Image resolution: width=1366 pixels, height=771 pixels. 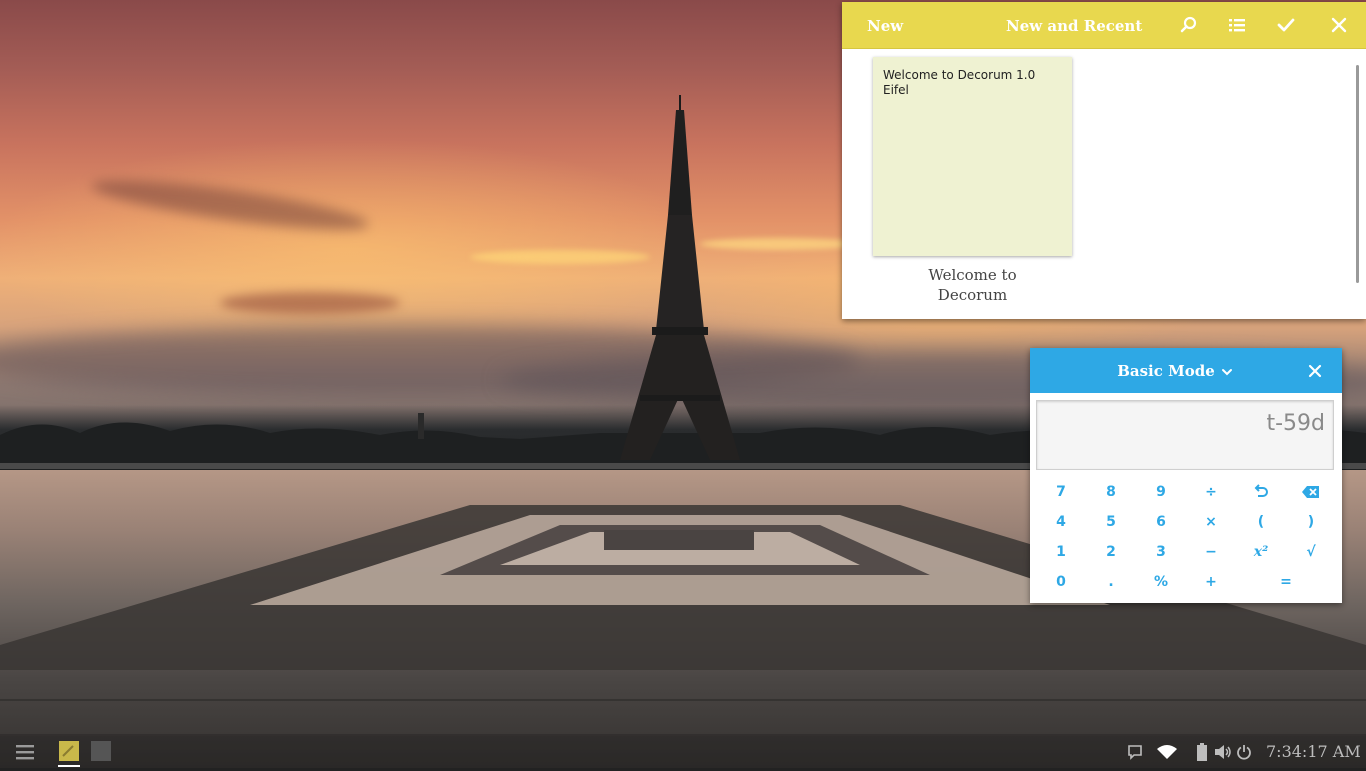 I want to click on new-note-button: New, so click(x=885, y=26).